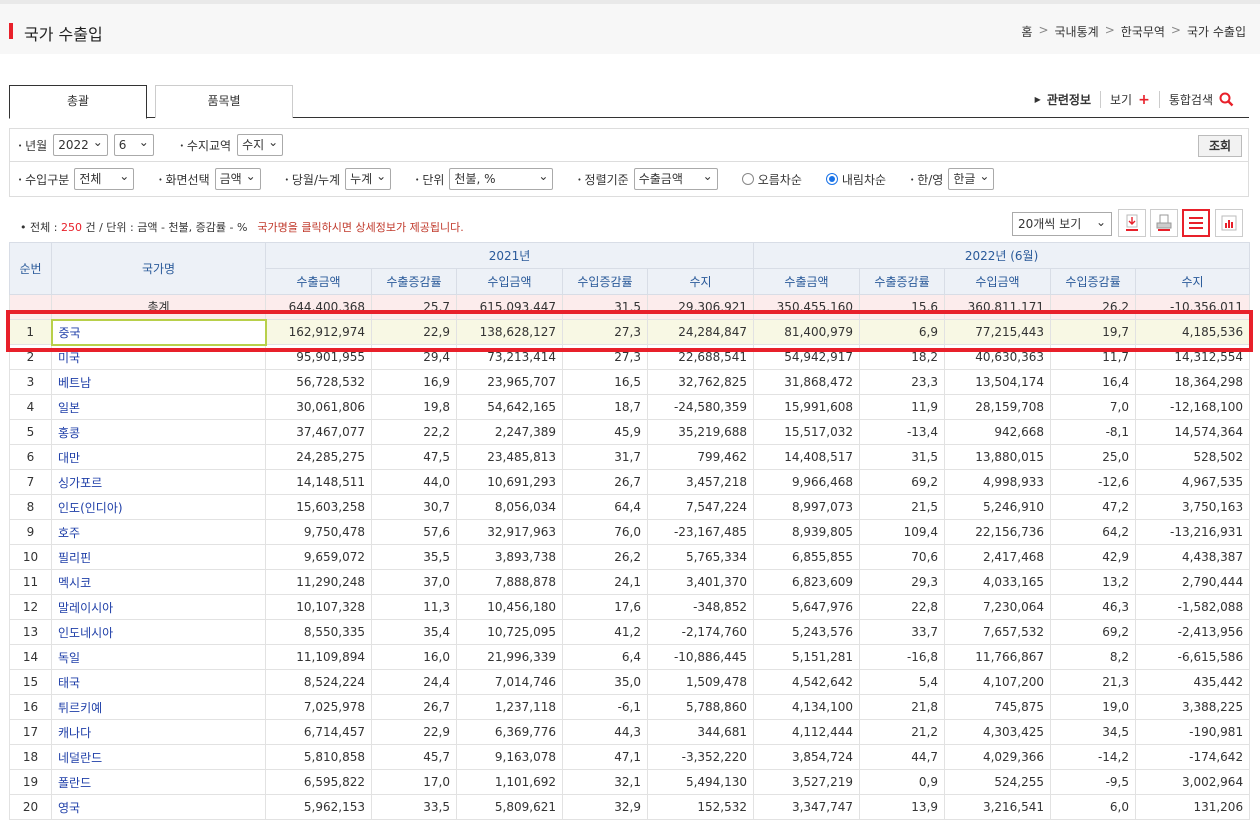 Image resolution: width=1260 pixels, height=834 pixels. What do you see at coordinates (158, 707) in the screenshot?
I see `country-link: 튀르키예` at bounding box center [158, 707].